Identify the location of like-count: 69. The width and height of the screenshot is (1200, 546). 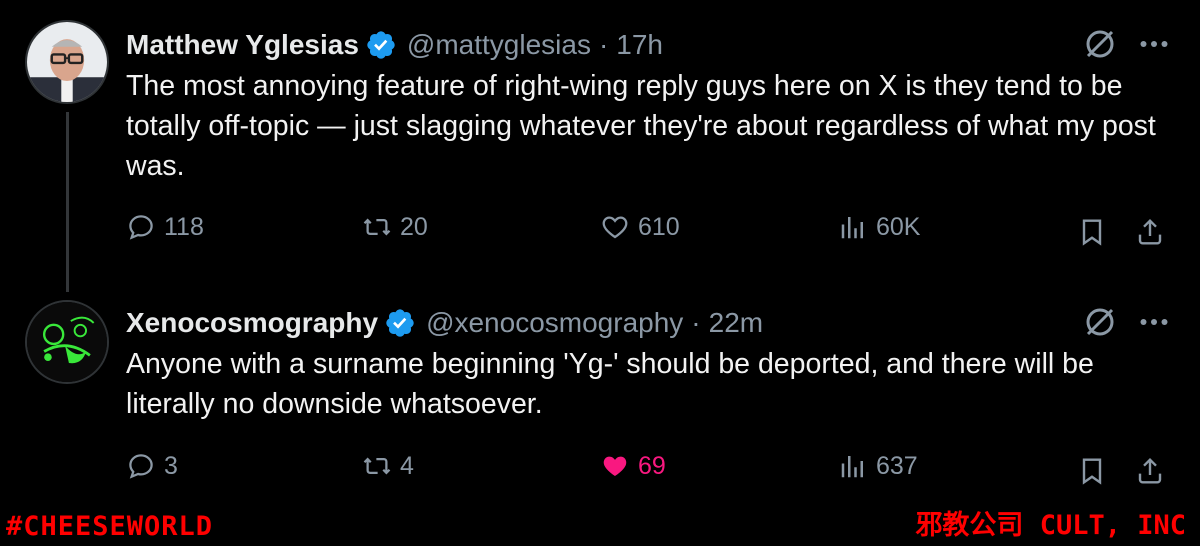
(652, 465).